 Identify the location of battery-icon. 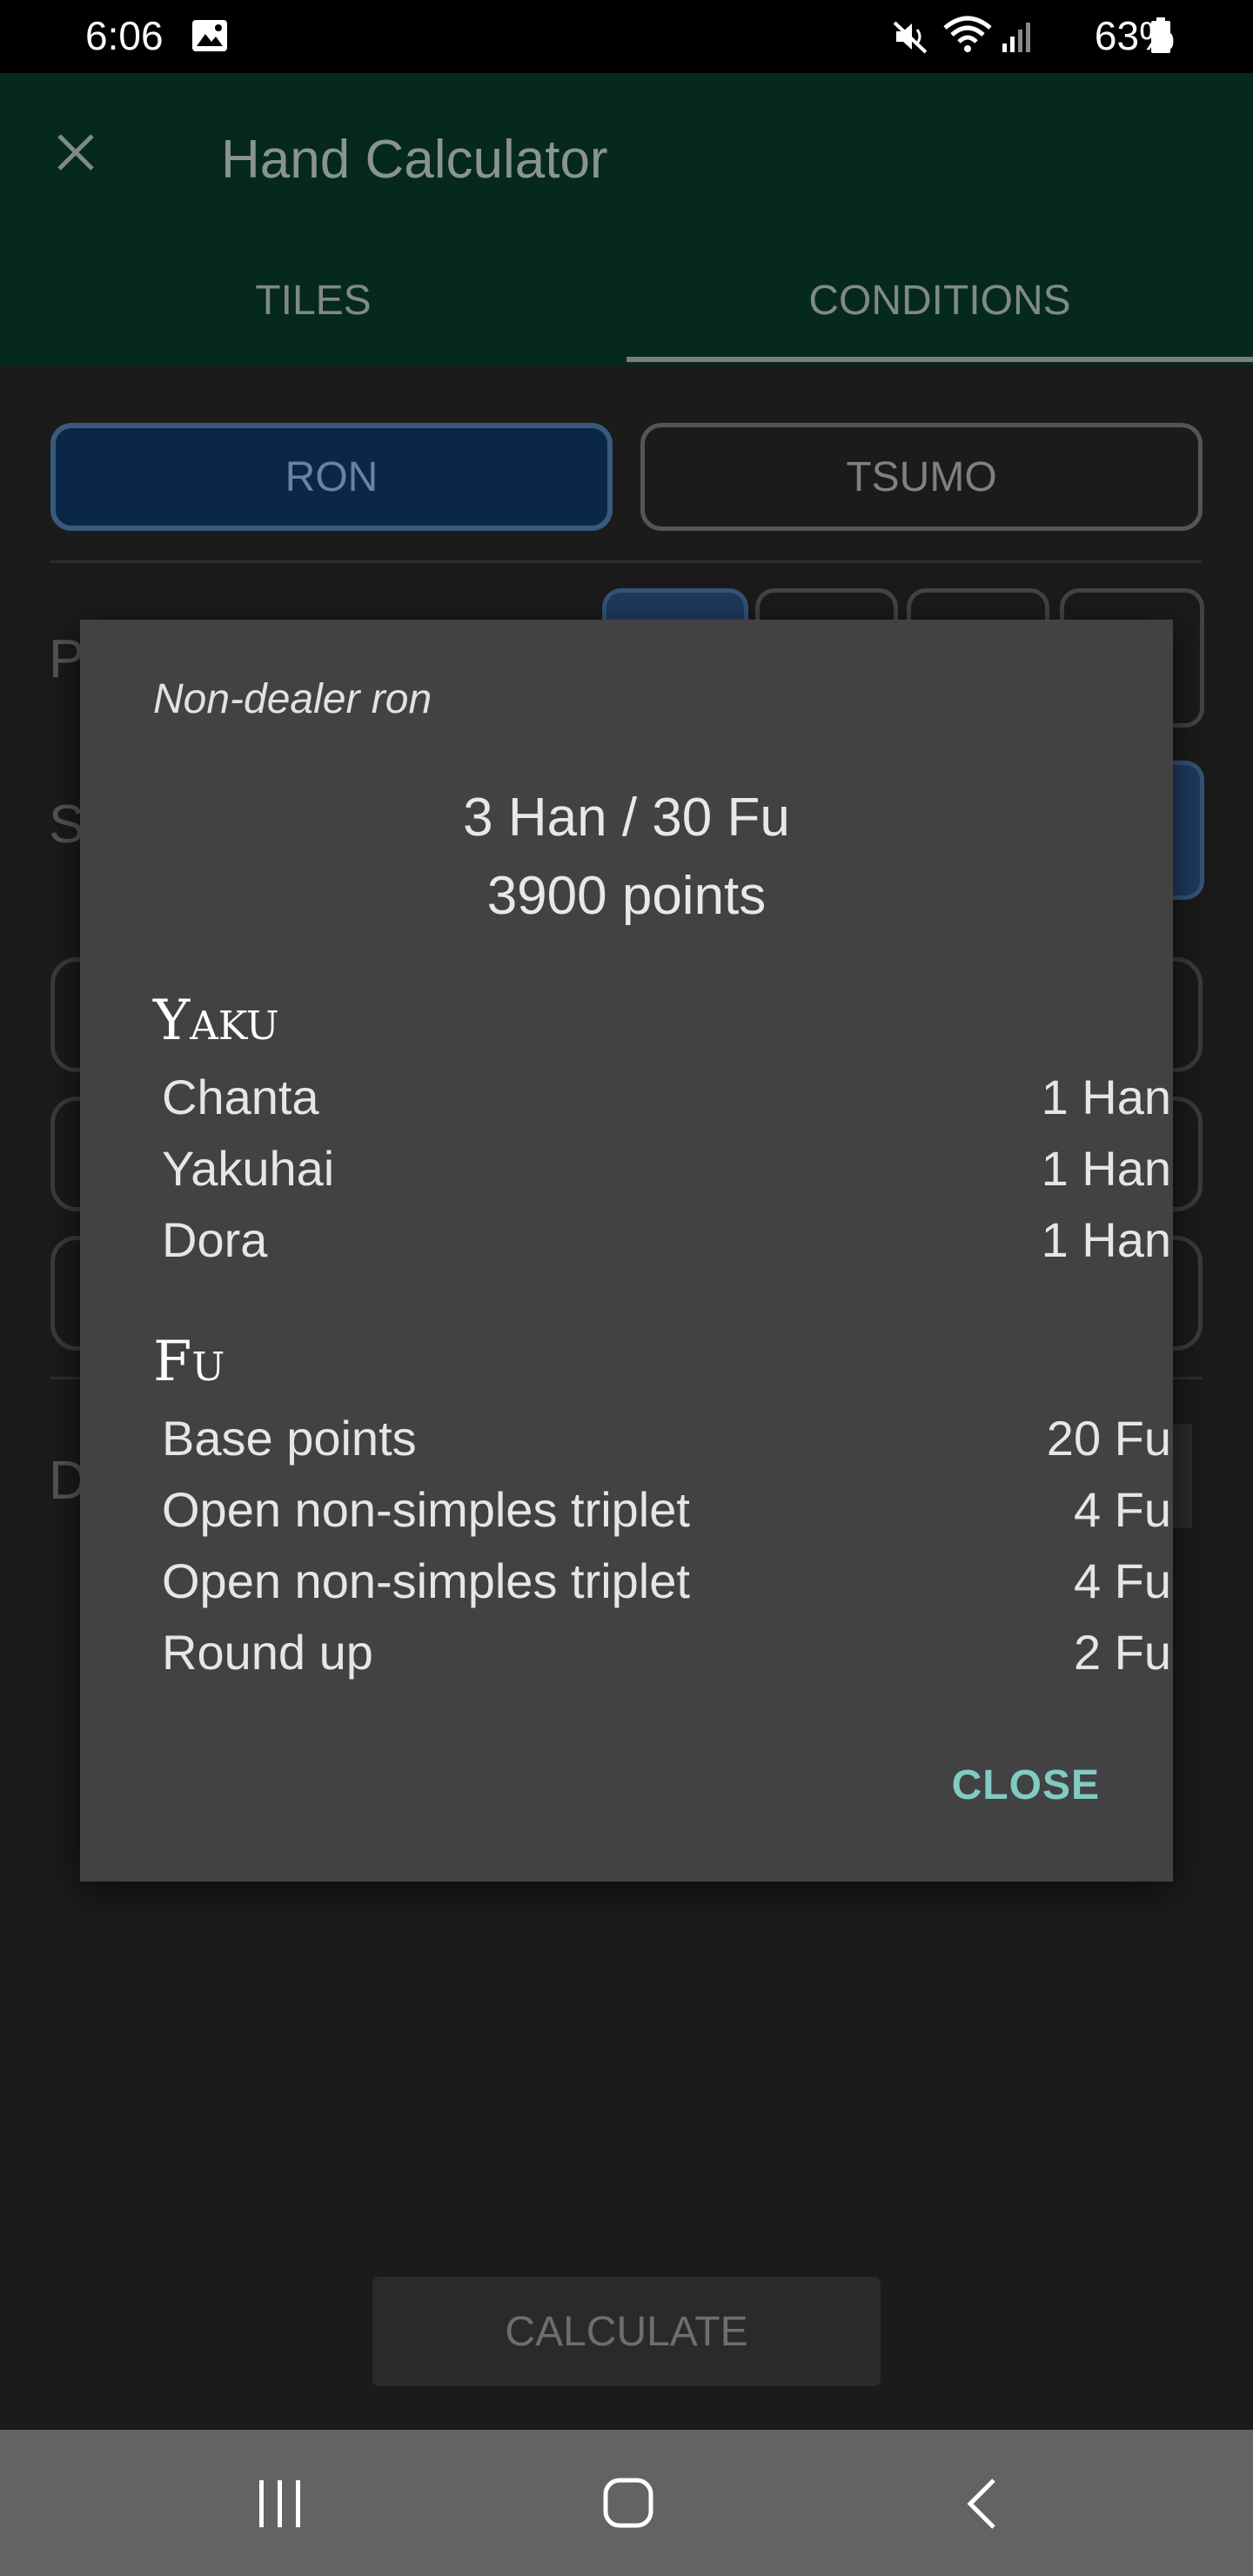
(1160, 35).